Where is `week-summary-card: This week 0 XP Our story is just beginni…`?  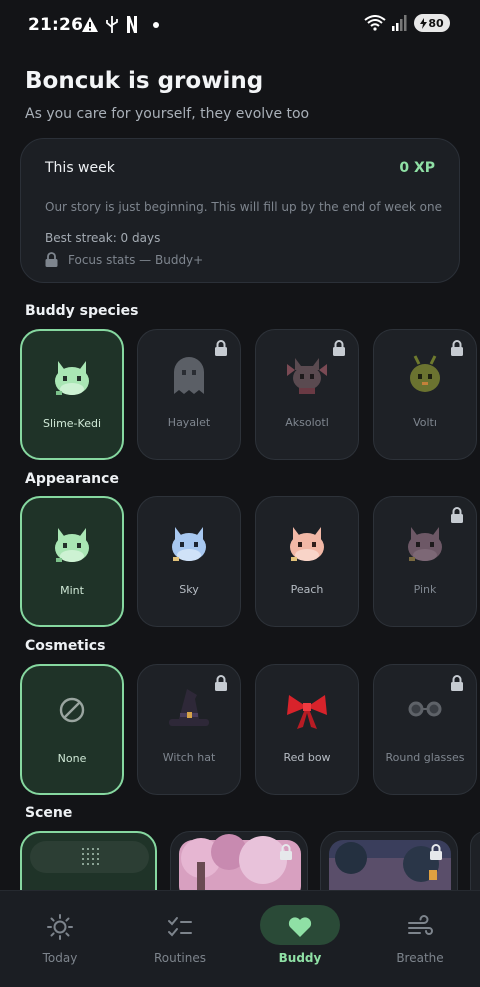
week-summary-card: This week 0 XP Our story is just beginni… is located at coordinates (240, 210).